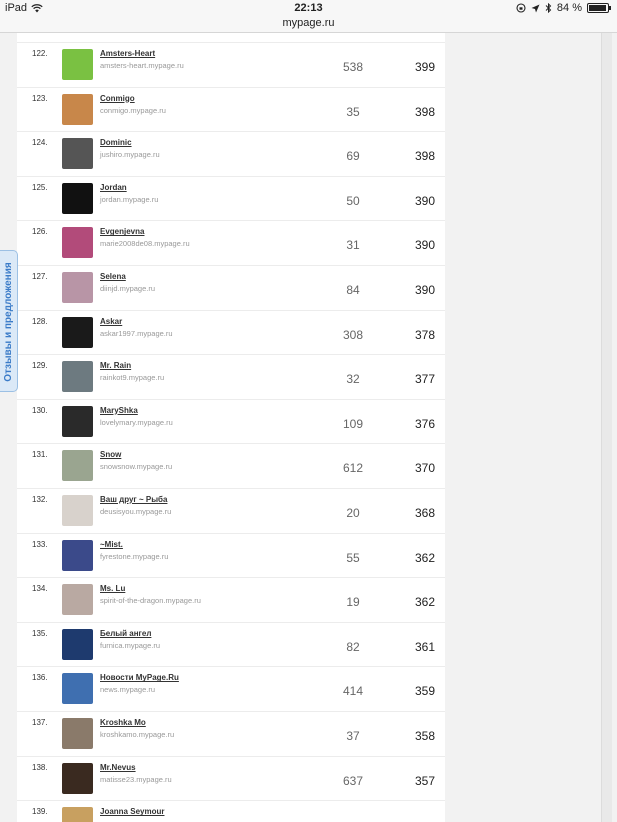 The width and height of the screenshot is (617, 822). What do you see at coordinates (132, 378) in the screenshot?
I see `user-site: rainkot9.mypage.ru` at bounding box center [132, 378].